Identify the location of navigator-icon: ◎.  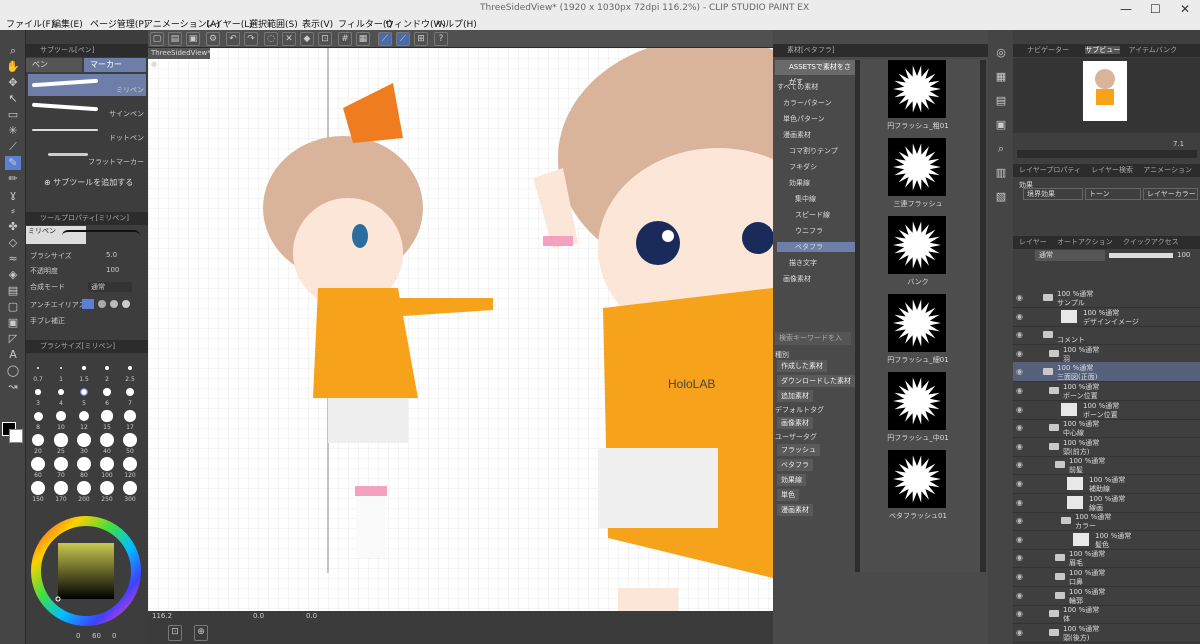
(1001, 53).